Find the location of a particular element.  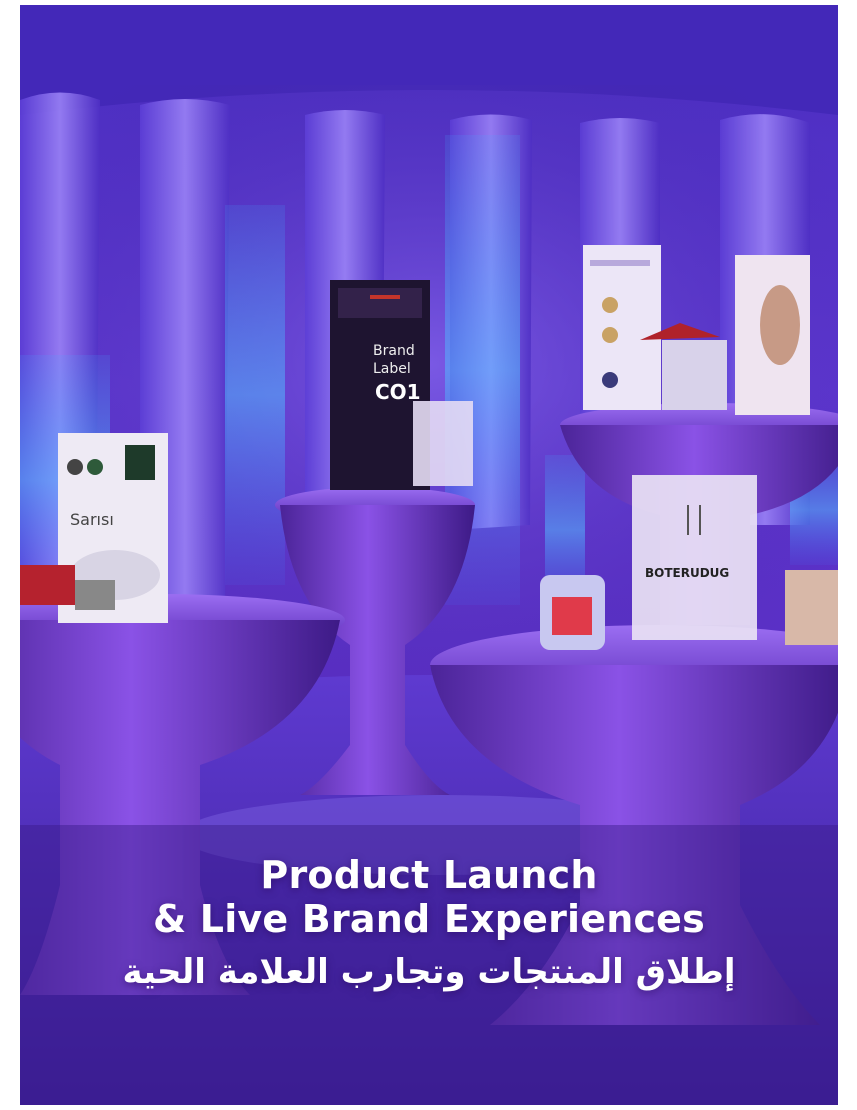

hero-title-line-1: Product Launch is located at coordinates (429, 875).